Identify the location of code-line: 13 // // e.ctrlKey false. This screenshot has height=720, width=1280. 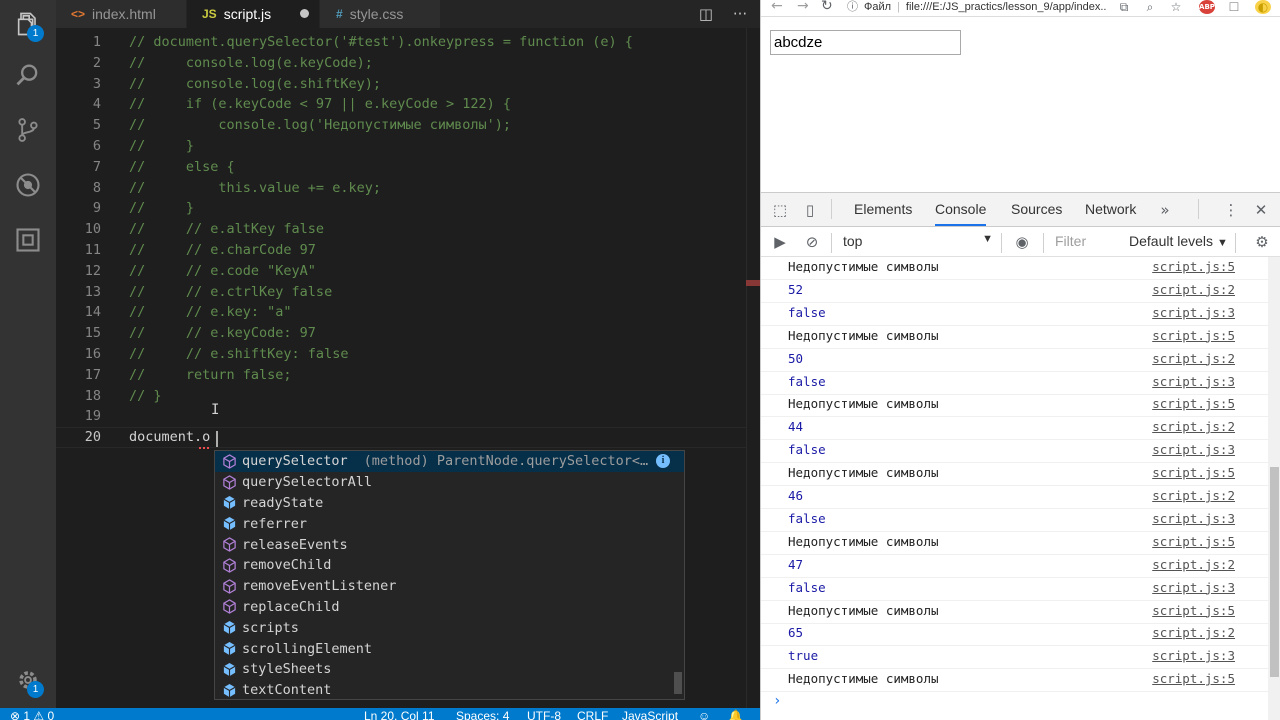
(408, 292).